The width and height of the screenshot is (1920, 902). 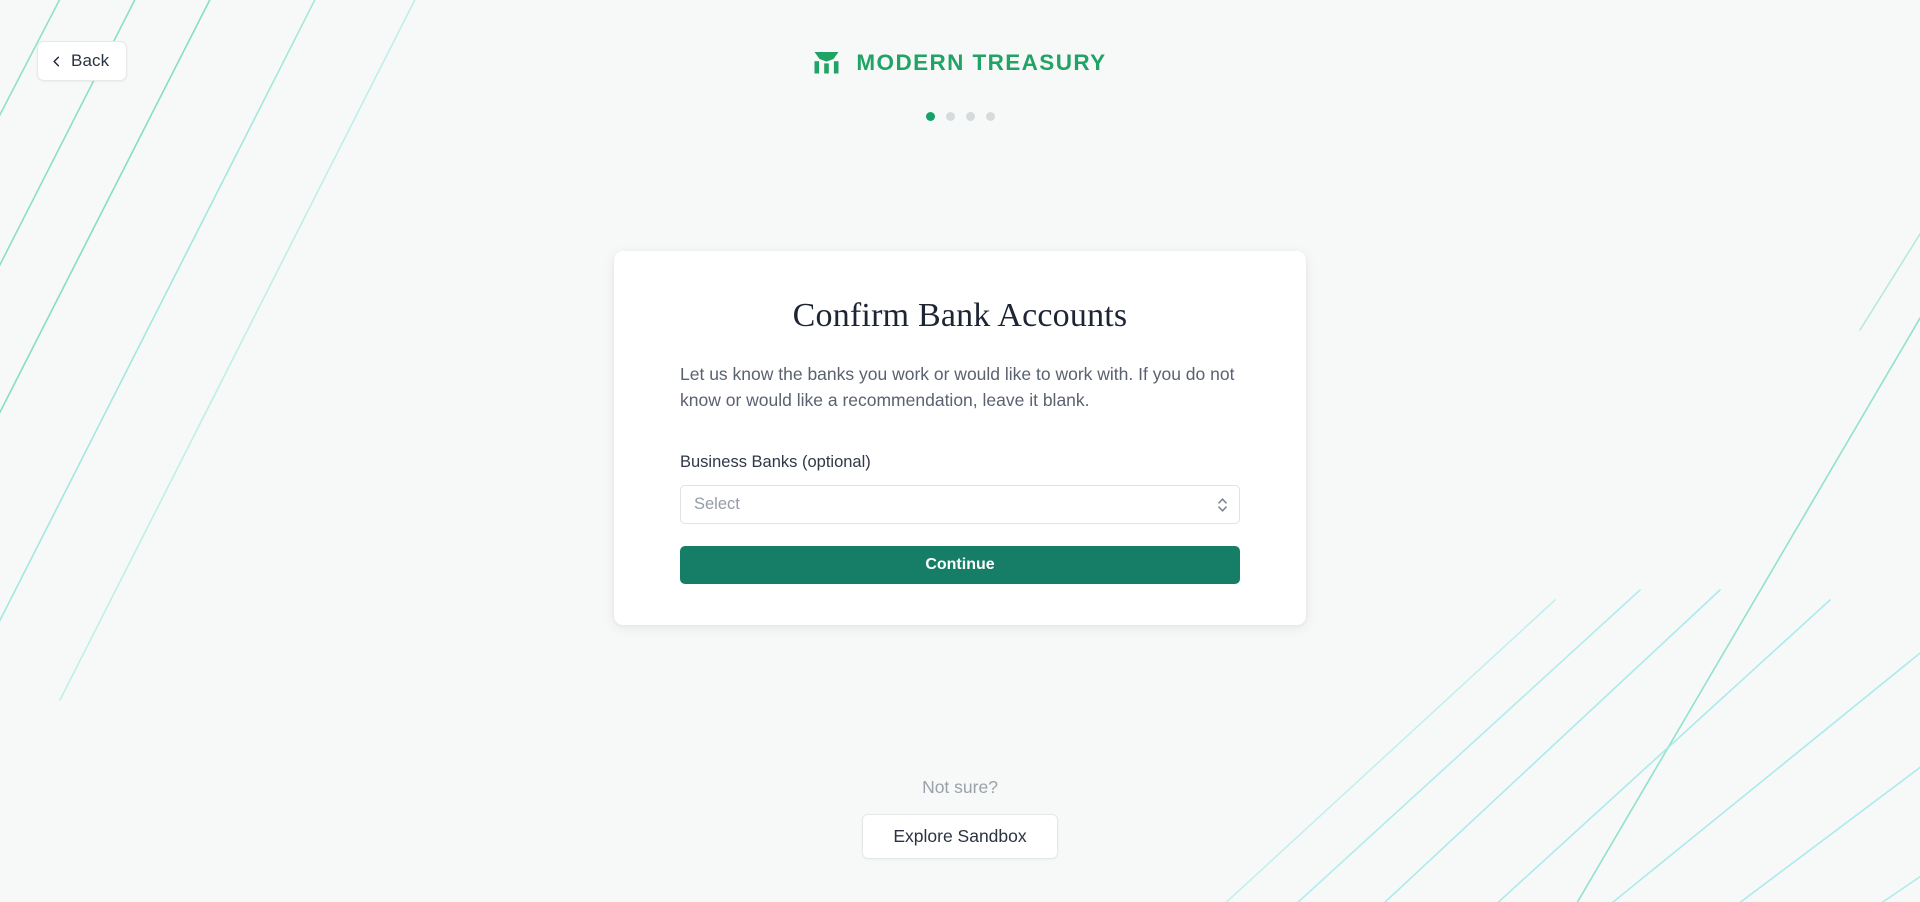 What do you see at coordinates (775, 462) in the screenshot?
I see `business-banks-label: Business Banks (optional)` at bounding box center [775, 462].